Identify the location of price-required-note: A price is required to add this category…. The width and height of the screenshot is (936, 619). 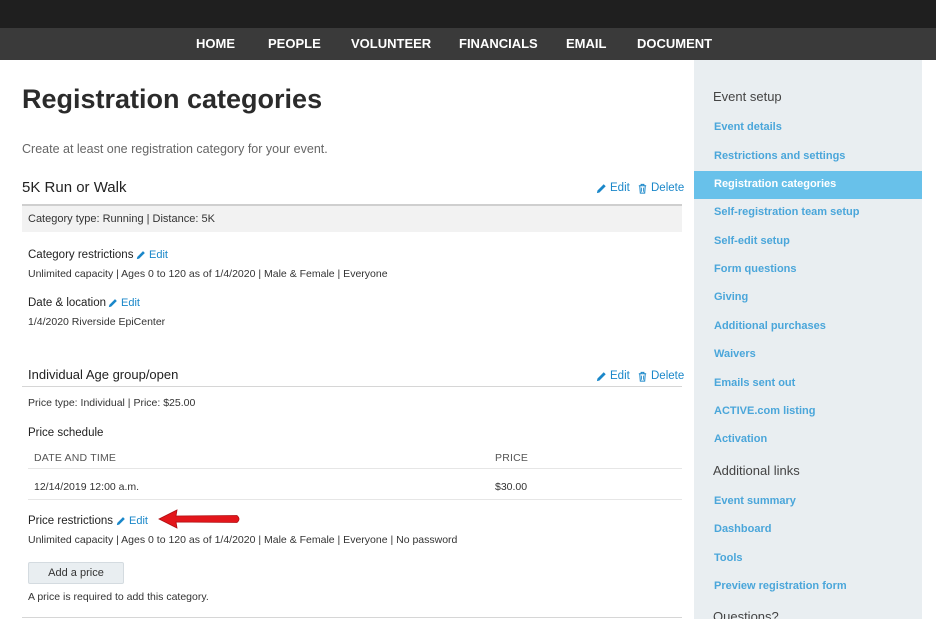
(118, 597).